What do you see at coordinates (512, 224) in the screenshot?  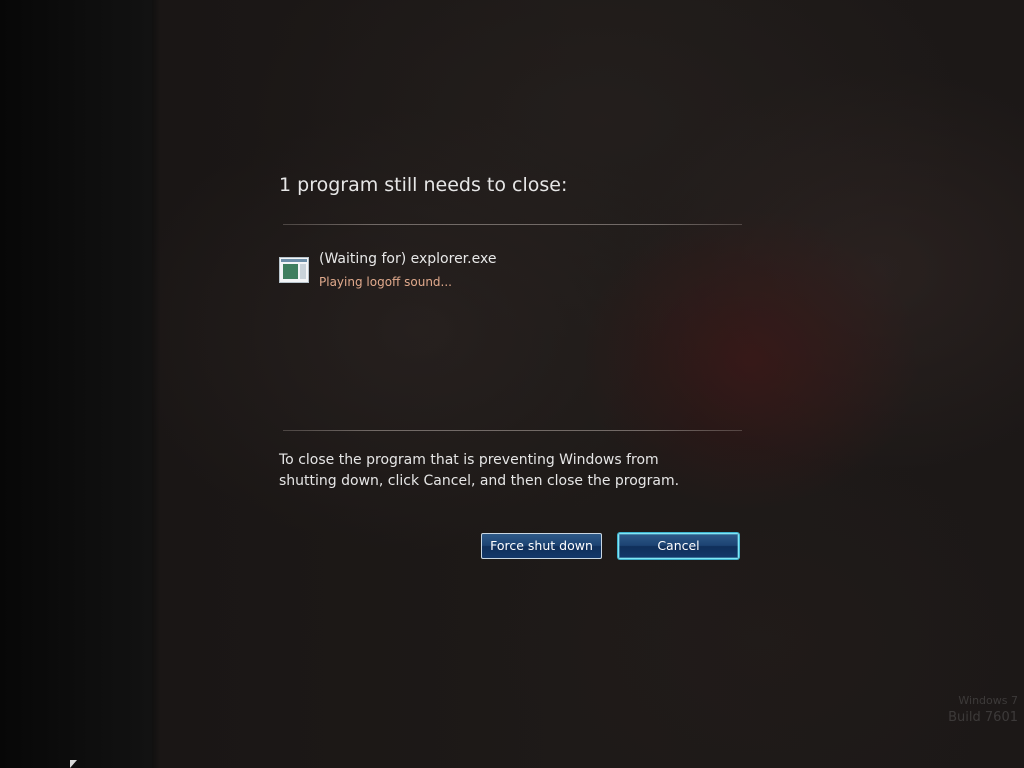 I see `top-divider` at bounding box center [512, 224].